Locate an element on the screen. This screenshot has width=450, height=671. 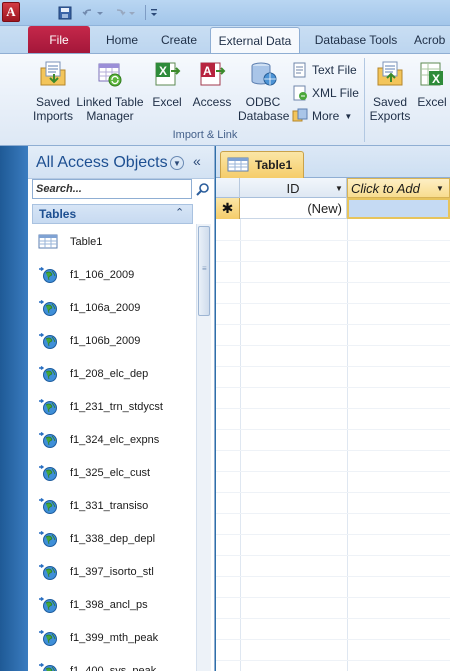
export-excel-button: X Excel is located at coordinates (432, 83).